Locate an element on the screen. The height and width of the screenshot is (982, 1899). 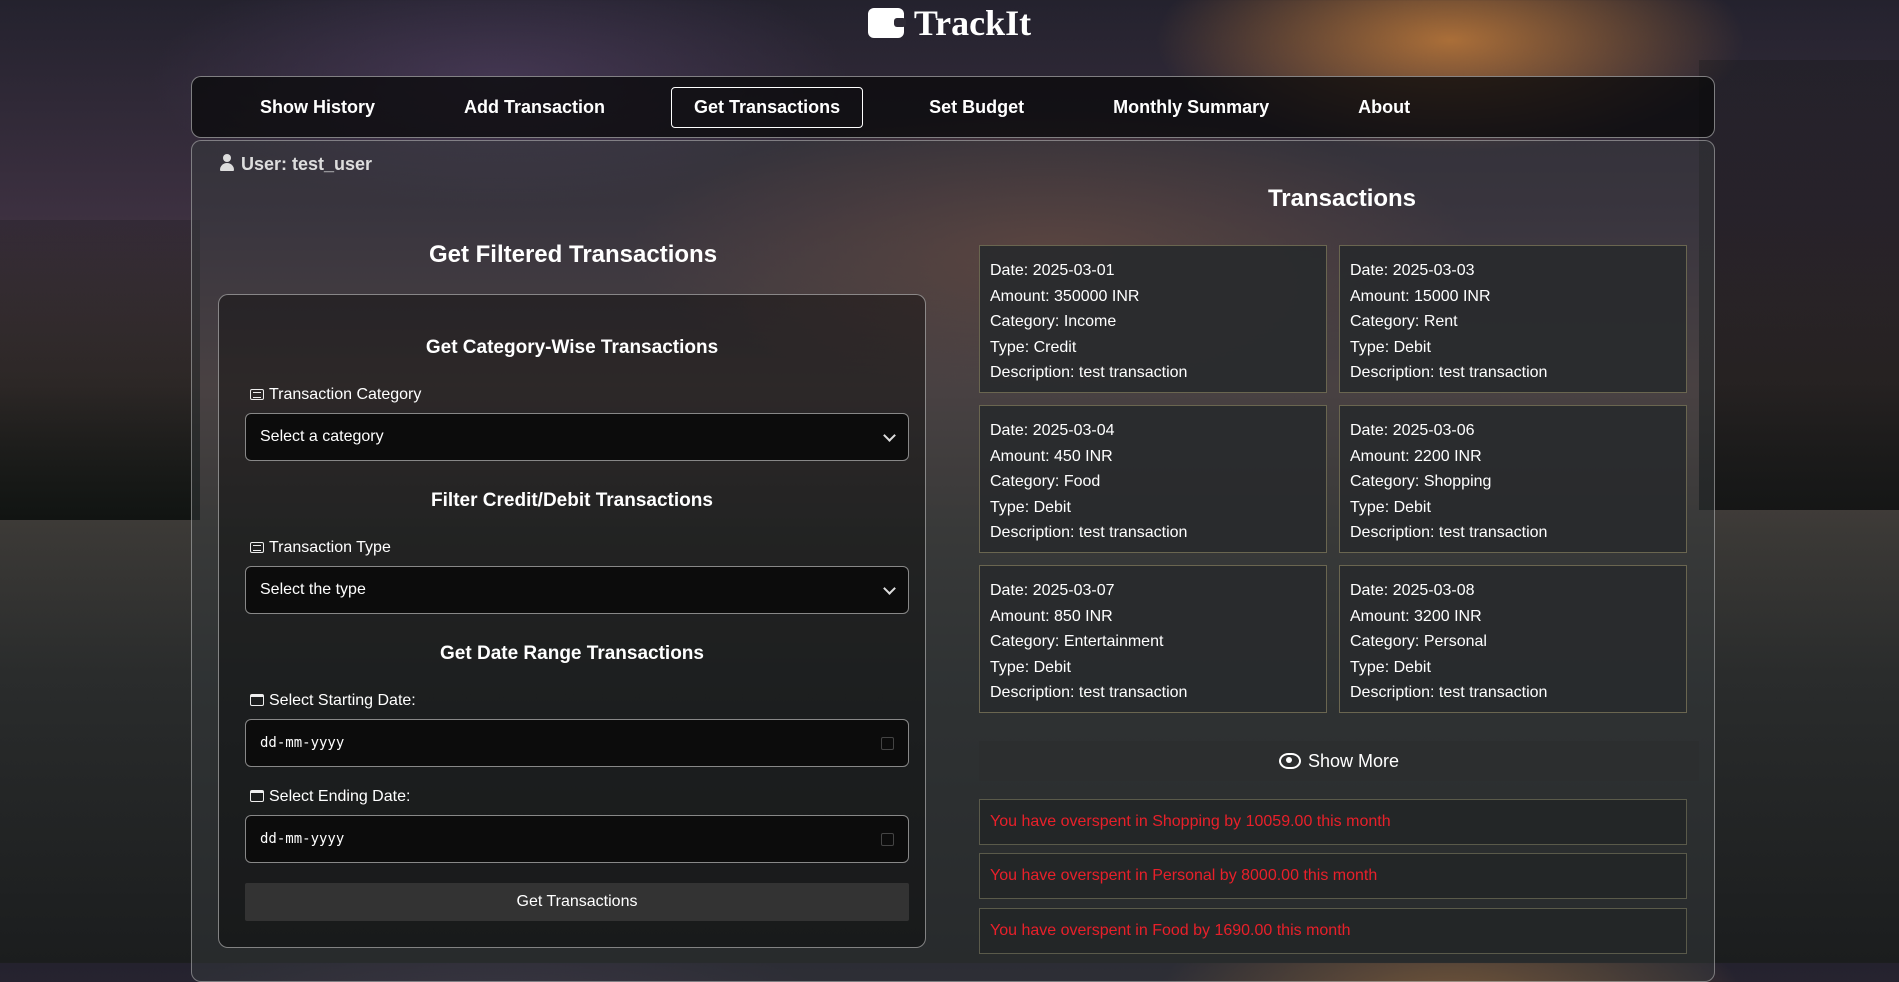
transaction-amount: Amount: 850 INR is located at coordinates (1051, 616).